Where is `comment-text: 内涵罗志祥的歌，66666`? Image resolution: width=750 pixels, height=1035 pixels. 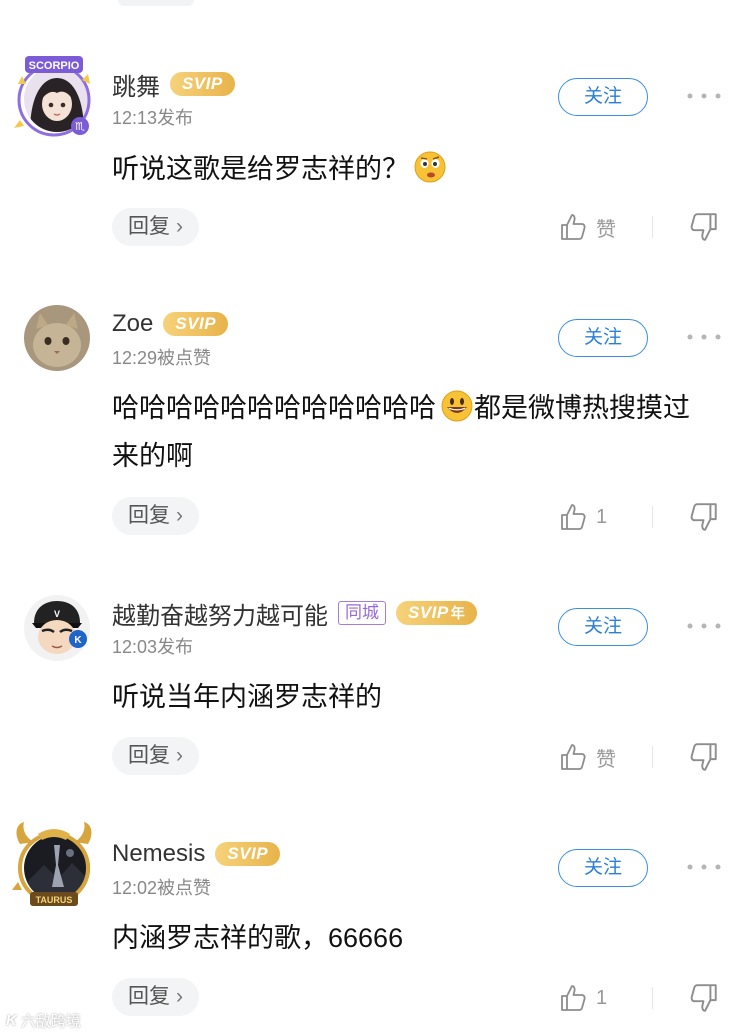 comment-text: 内涵罗志祥的歌，66666 is located at coordinates (258, 938).